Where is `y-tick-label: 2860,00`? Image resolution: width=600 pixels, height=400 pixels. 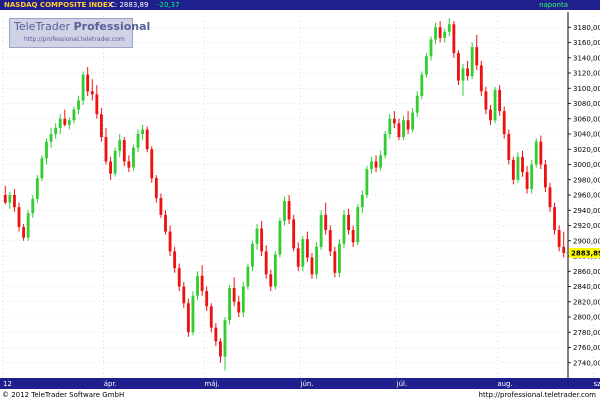
y-tick-label: 2860,00 is located at coordinates (586, 272).